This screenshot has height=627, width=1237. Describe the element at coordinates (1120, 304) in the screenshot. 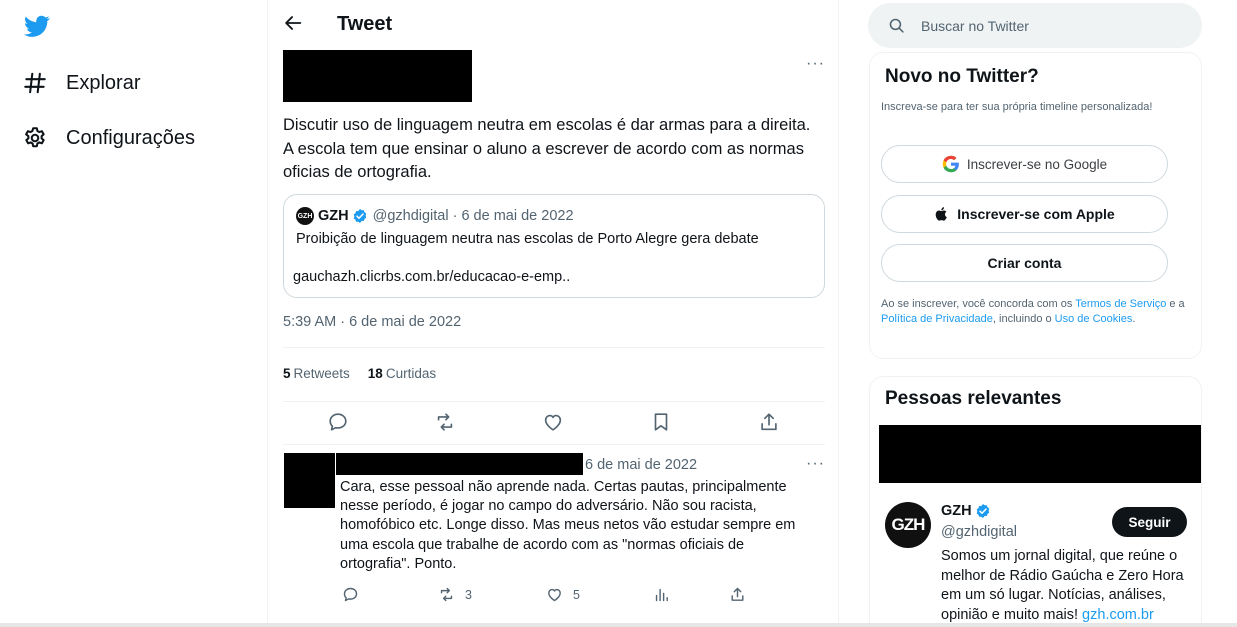

I see `terms-link: Termos de Serviço` at that location.